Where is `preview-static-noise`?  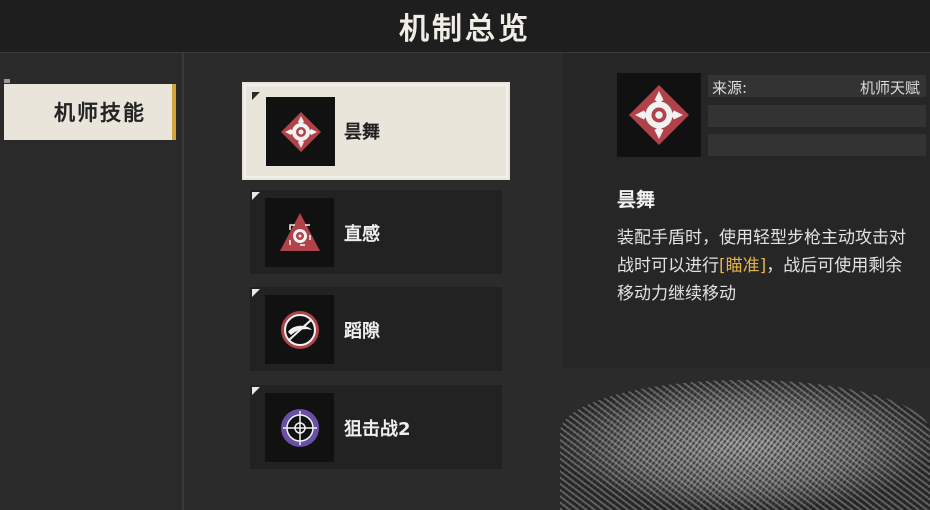
preview-static-noise is located at coordinates (745, 445).